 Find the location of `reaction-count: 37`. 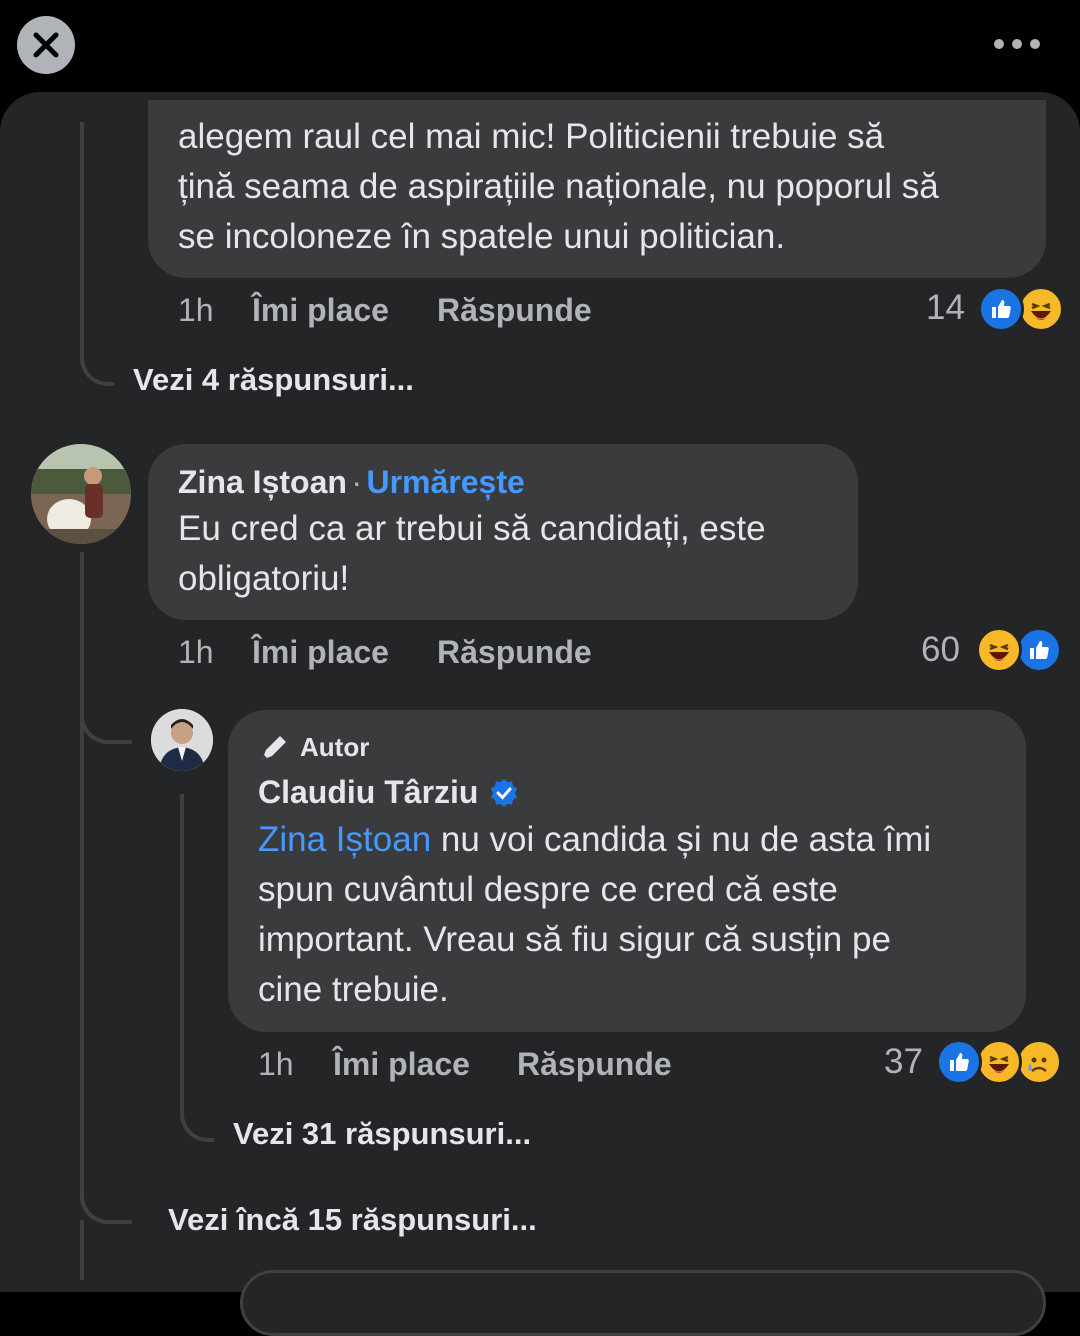

reaction-count: 37 is located at coordinates (903, 1062).